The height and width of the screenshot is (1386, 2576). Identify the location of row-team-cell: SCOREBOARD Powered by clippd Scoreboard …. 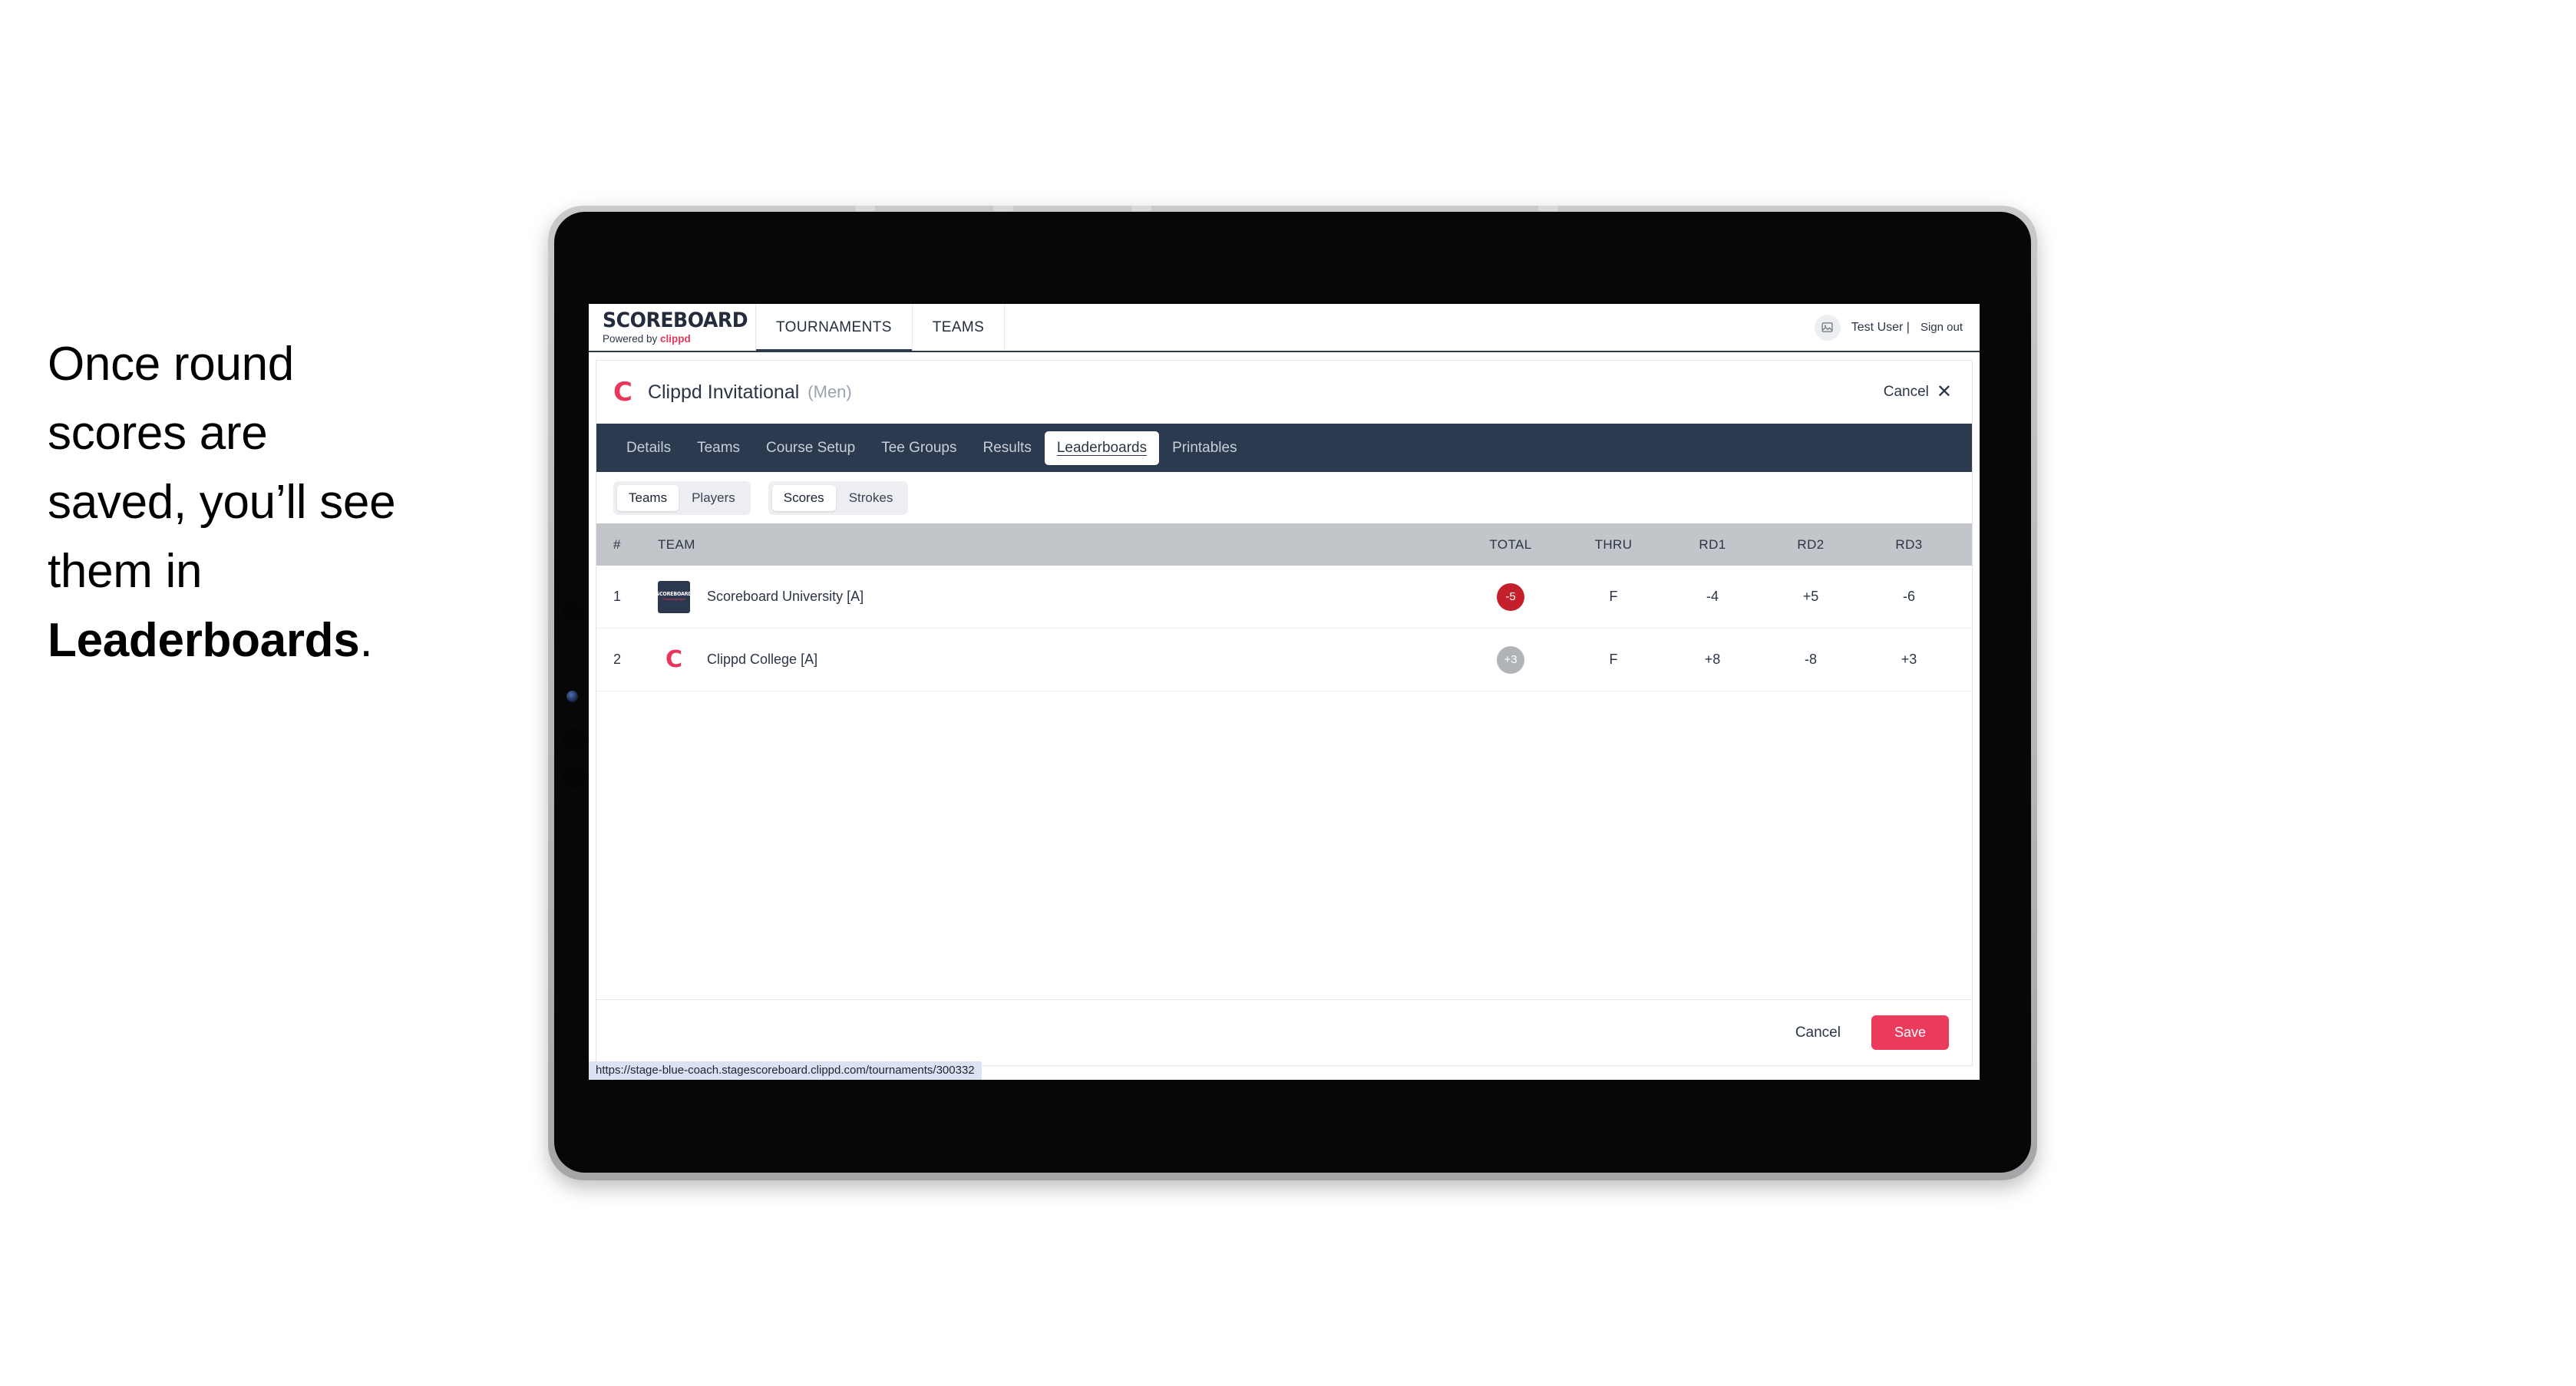
(1058, 596).